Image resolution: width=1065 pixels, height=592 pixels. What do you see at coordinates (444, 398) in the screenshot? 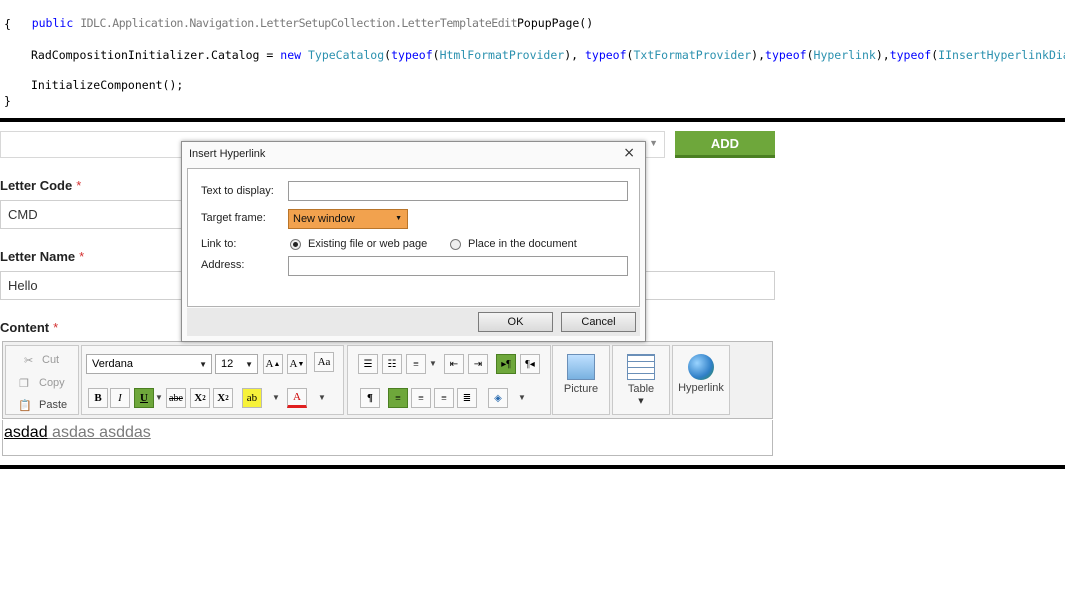
I see `align-right-icon: ≡` at bounding box center [444, 398].